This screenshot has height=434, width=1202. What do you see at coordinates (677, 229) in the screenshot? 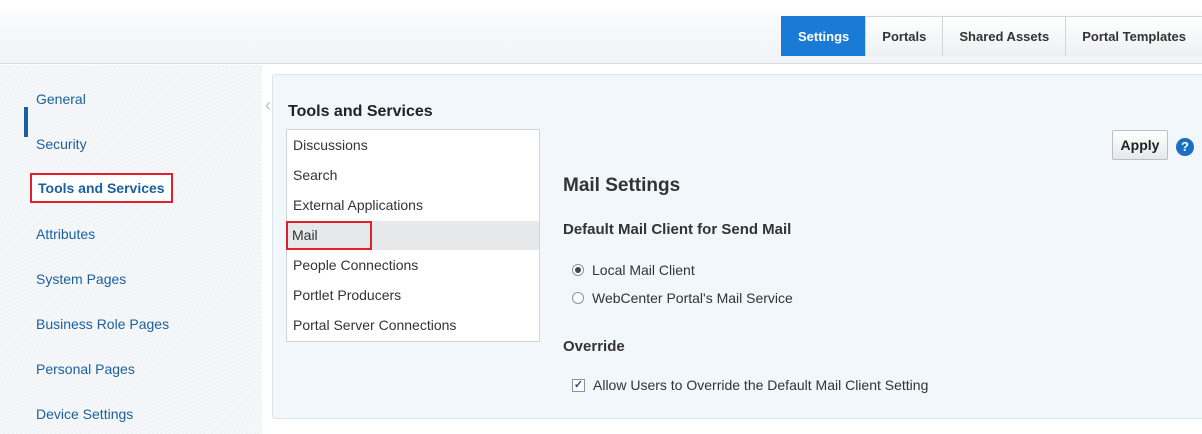
I see `default-client-heading: Default Mail Client for Send Mail` at bounding box center [677, 229].